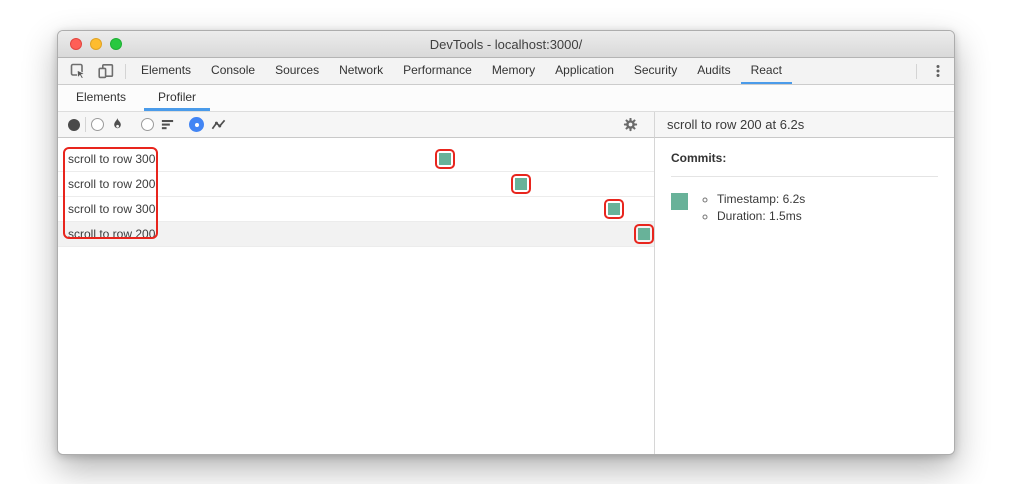  What do you see at coordinates (166, 71) in the screenshot?
I see `tab-elements: Elements` at bounding box center [166, 71].